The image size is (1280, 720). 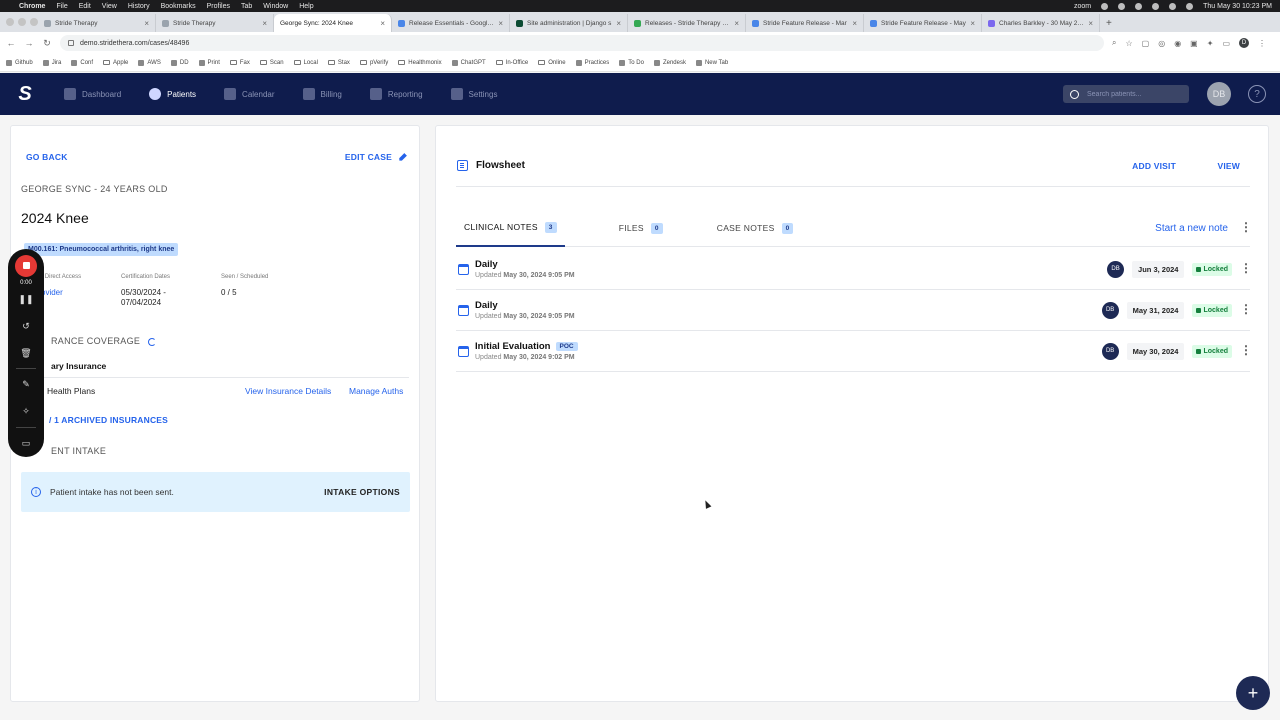 I want to click on extension-icon: ◎, so click(x=1161, y=43).